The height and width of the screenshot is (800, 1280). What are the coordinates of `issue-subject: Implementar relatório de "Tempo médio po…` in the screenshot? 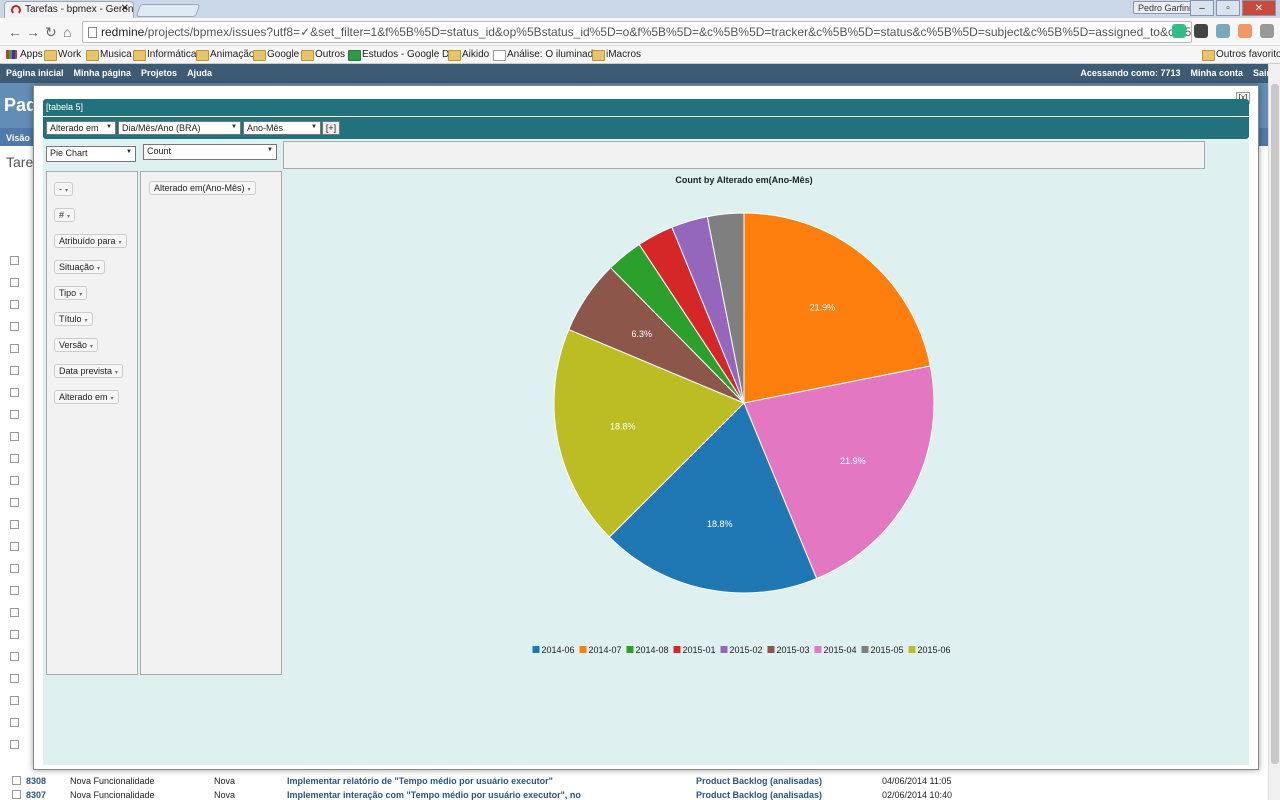 It's located at (420, 781).